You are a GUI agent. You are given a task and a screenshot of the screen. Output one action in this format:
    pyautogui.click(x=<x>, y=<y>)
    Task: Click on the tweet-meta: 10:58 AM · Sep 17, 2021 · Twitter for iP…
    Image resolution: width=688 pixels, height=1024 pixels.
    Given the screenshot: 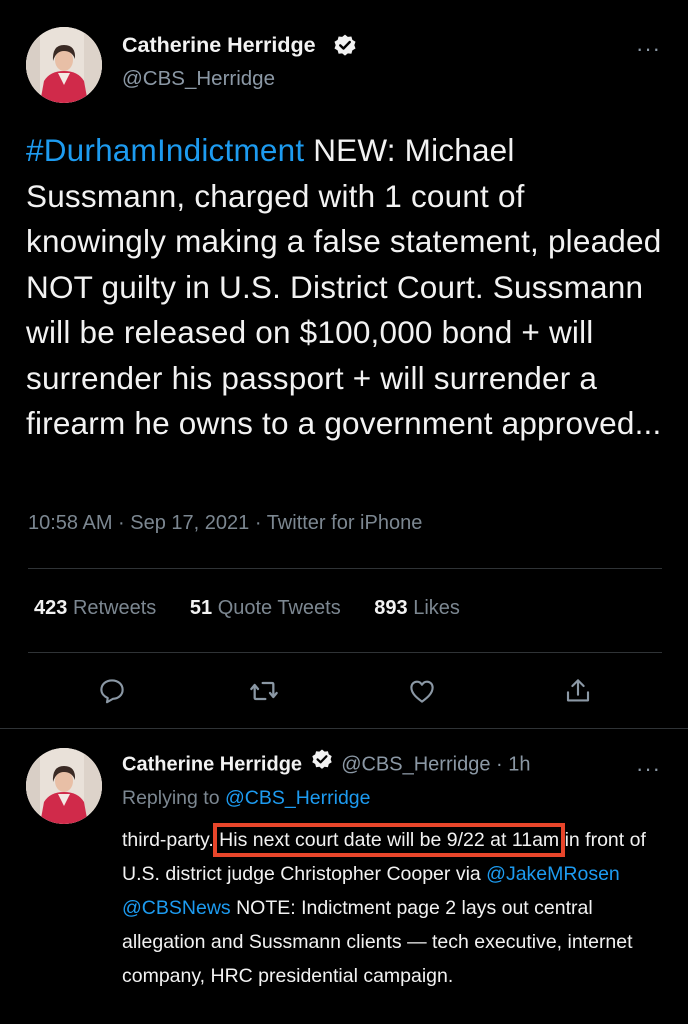 What is the action you would take?
    pyautogui.click(x=225, y=523)
    